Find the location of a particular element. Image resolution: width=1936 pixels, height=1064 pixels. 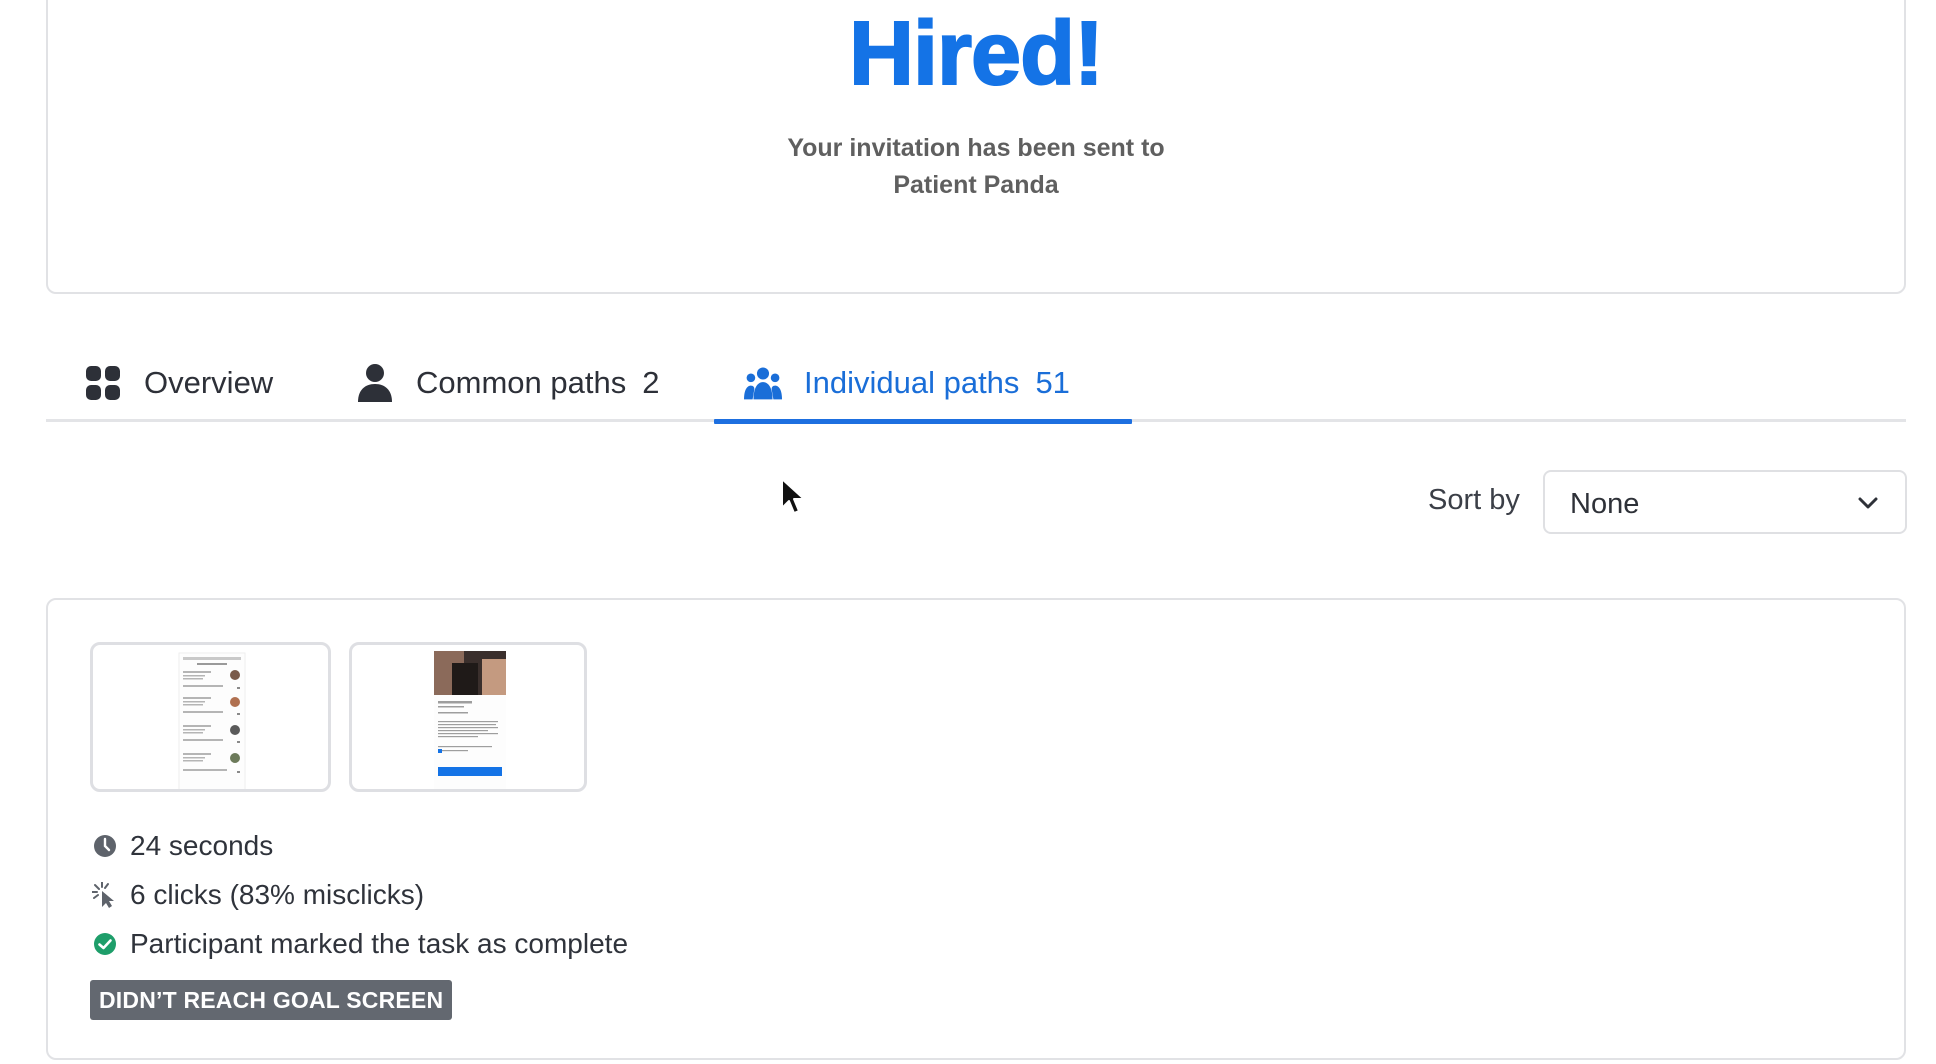

sort-by-label: Sort by is located at coordinates (1474, 500).